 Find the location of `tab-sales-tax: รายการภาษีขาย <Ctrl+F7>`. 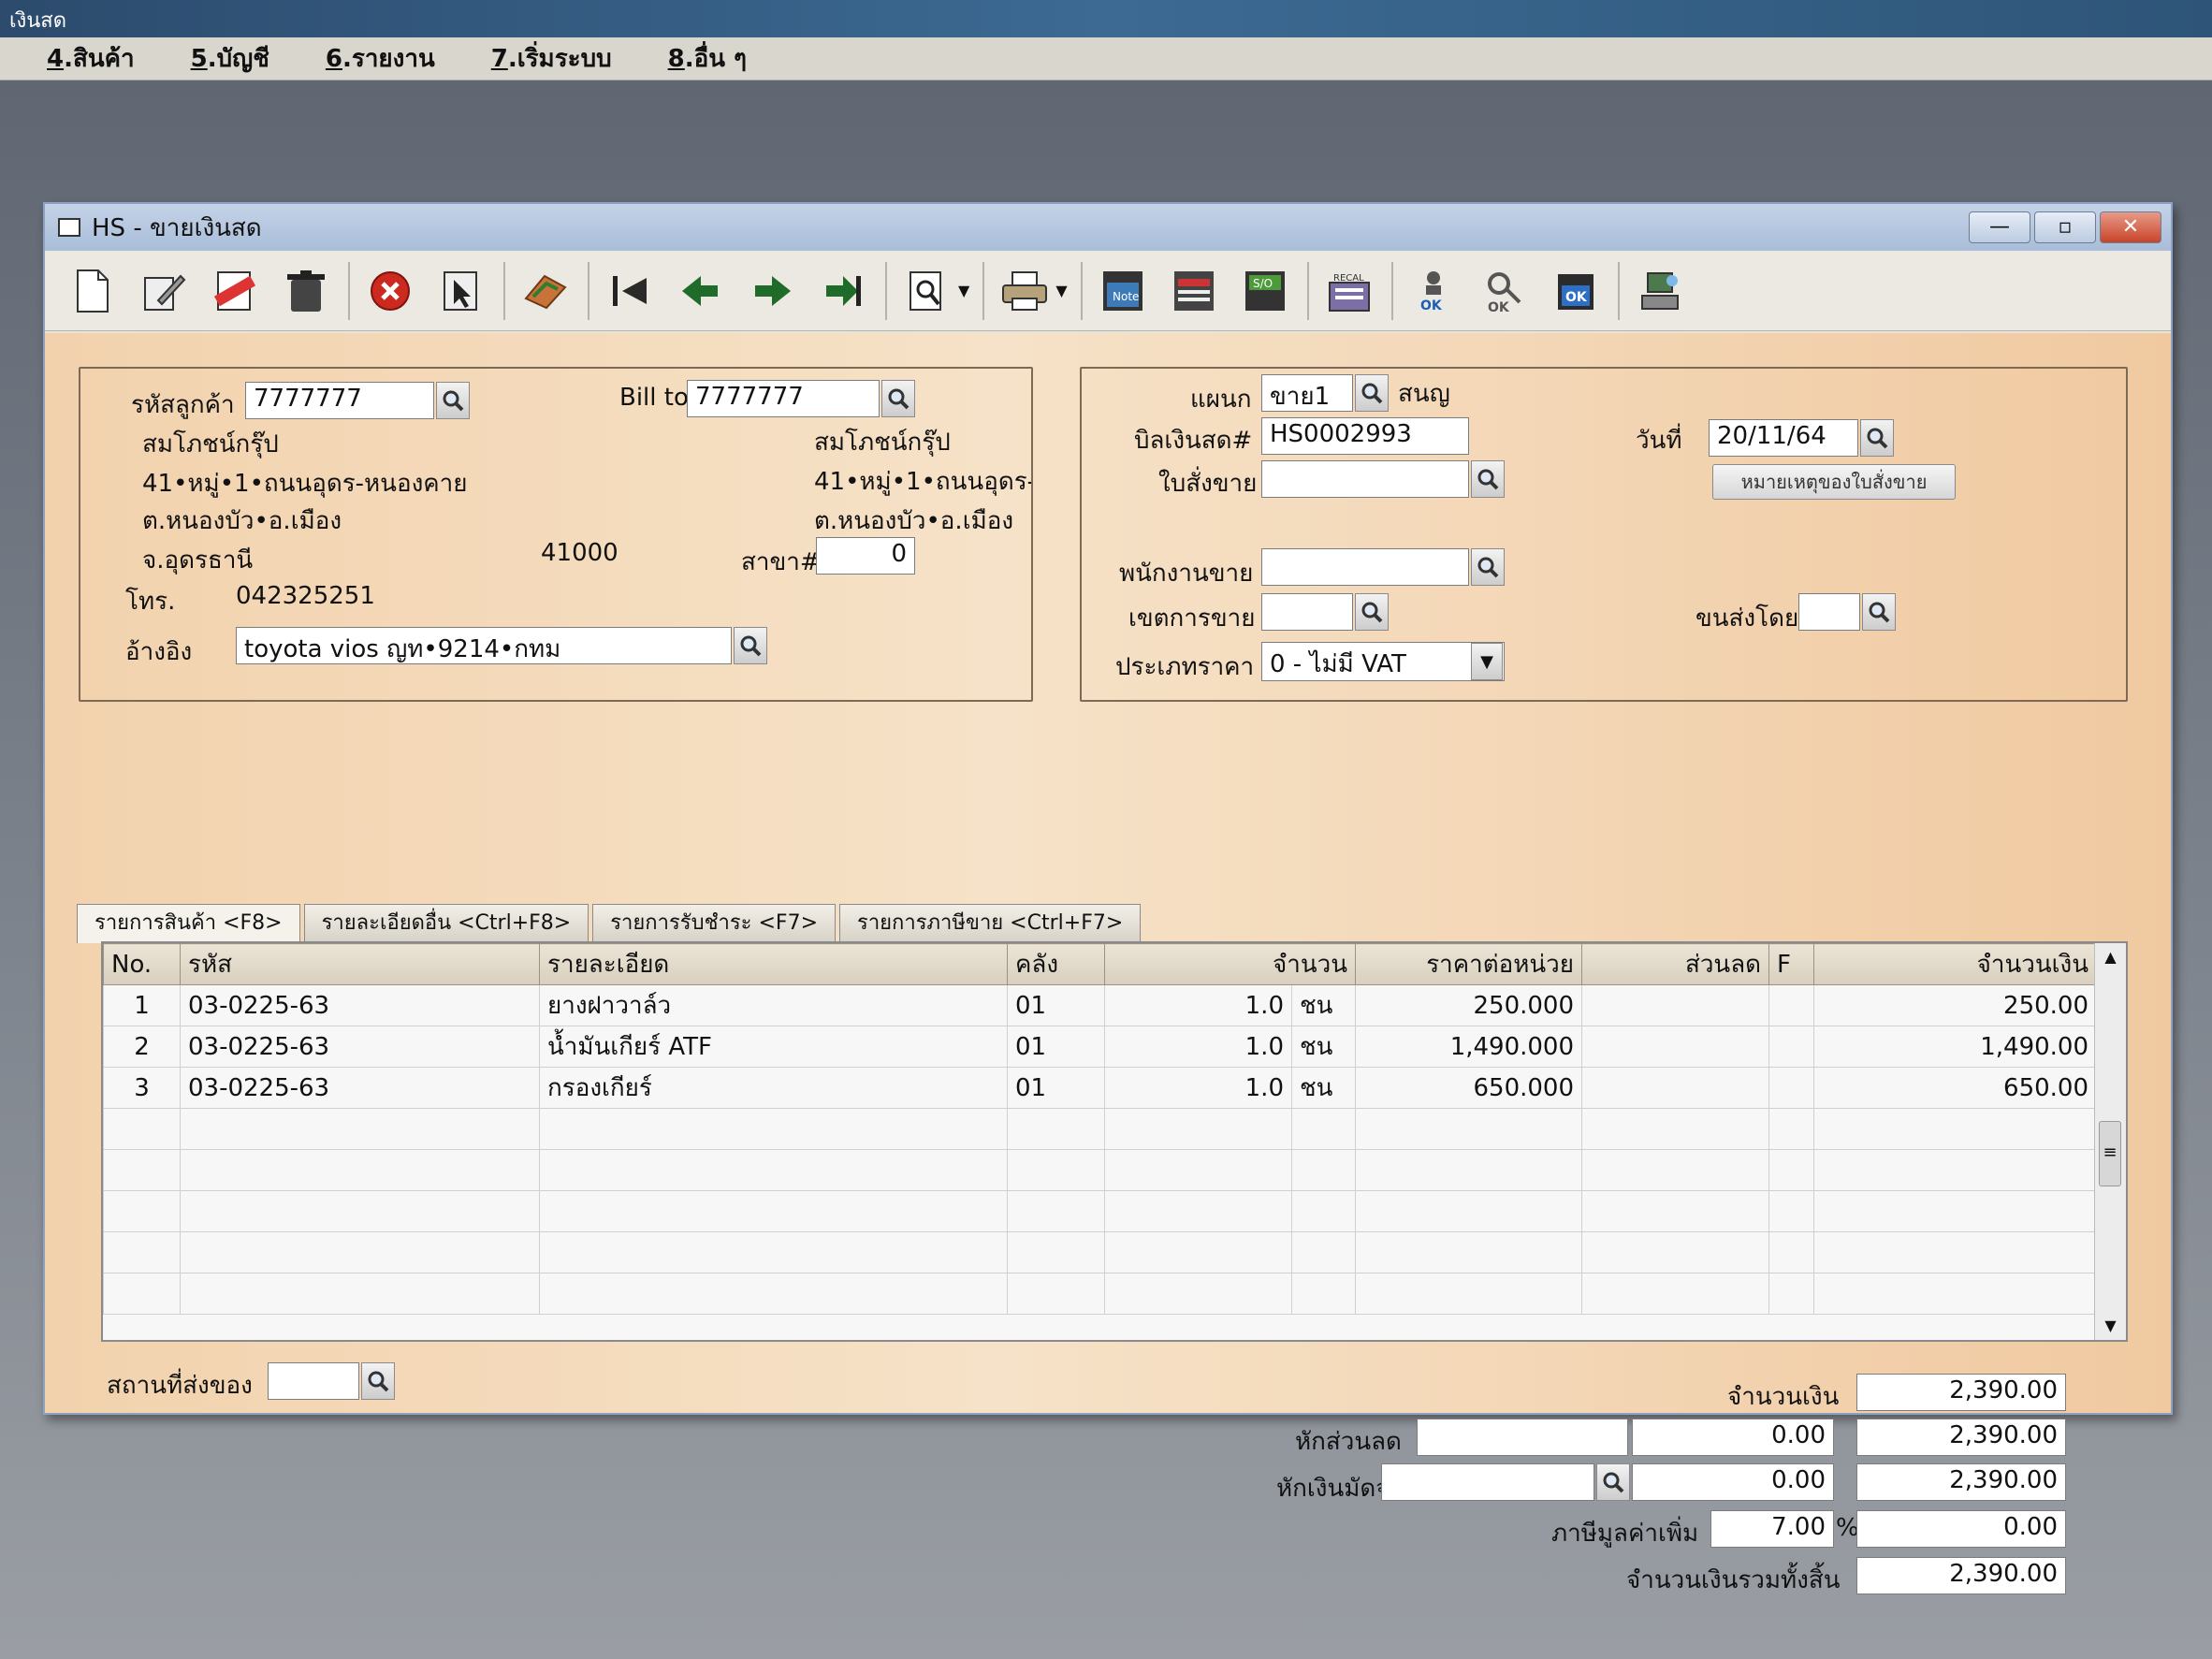

tab-sales-tax: รายการภาษีขาย <Ctrl+F7> is located at coordinates (991, 922).